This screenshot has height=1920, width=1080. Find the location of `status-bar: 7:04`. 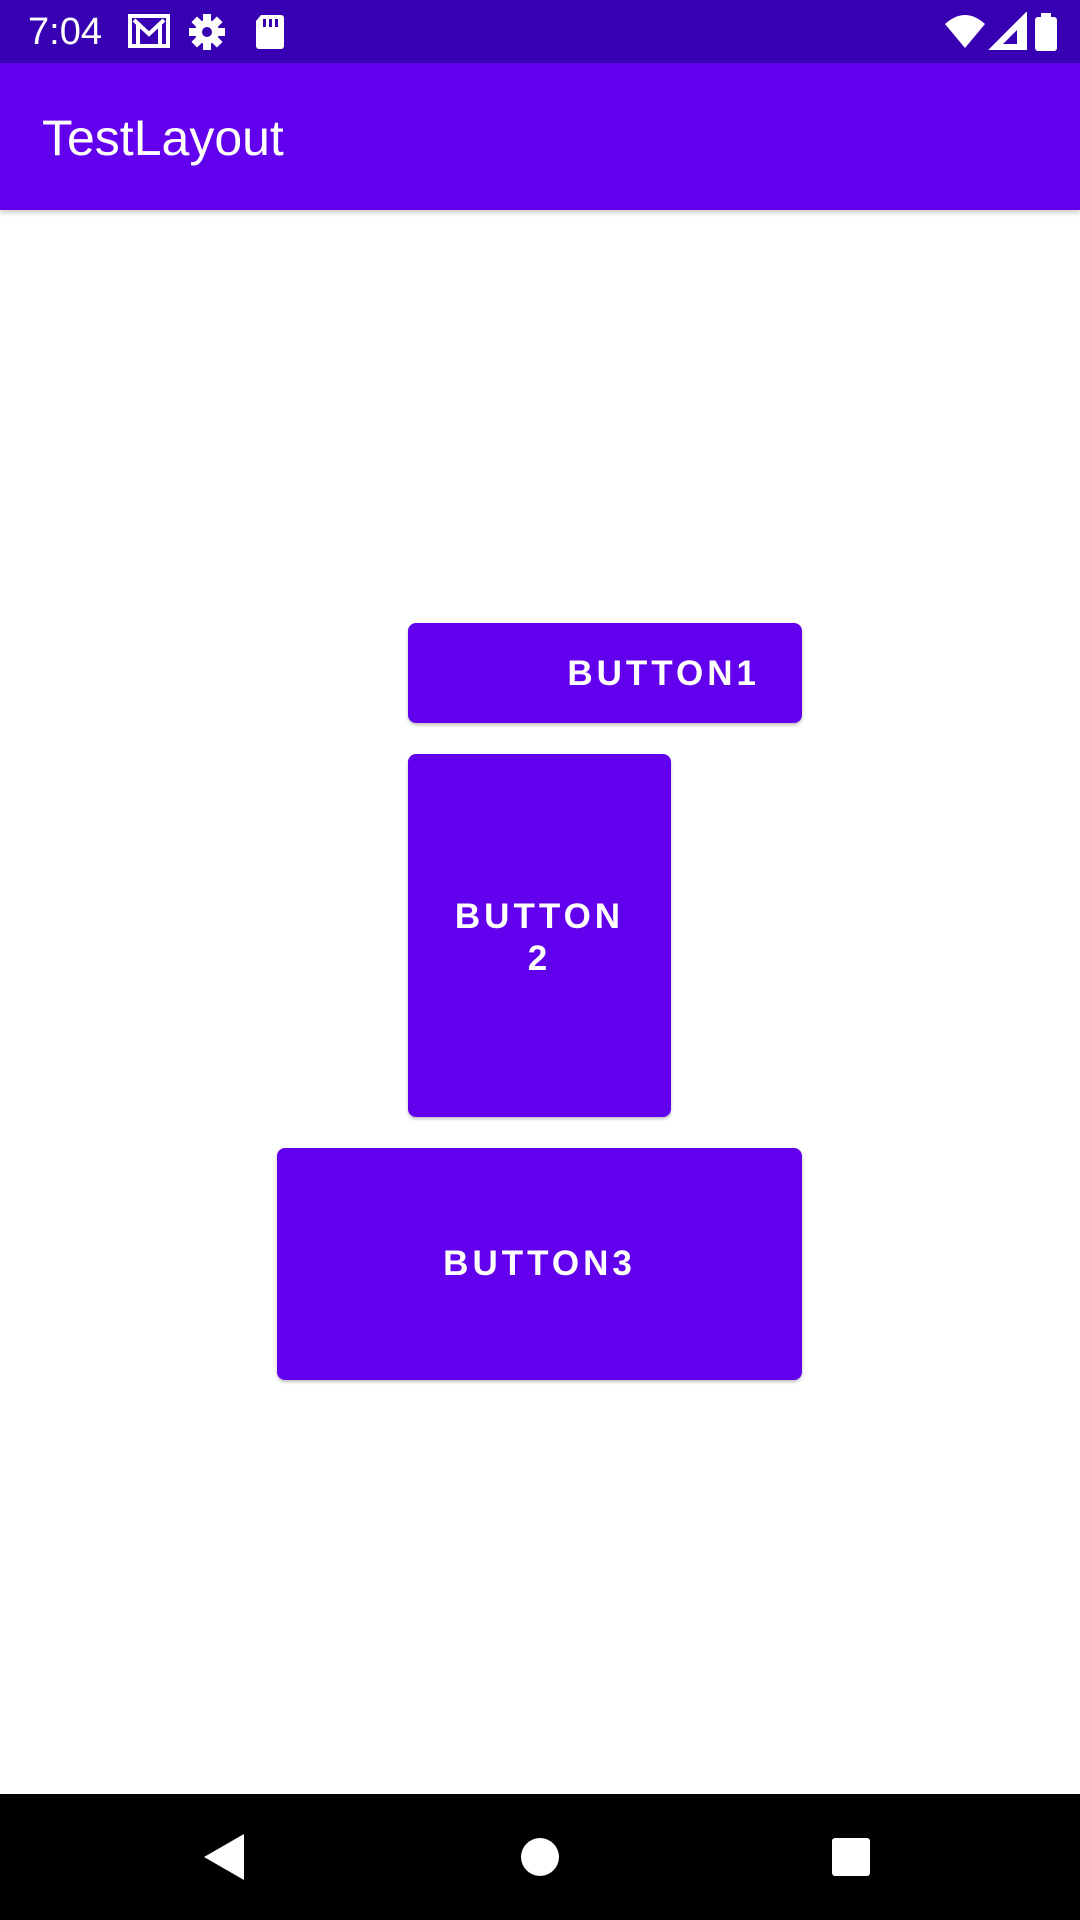

status-bar: 7:04 is located at coordinates (540, 31).